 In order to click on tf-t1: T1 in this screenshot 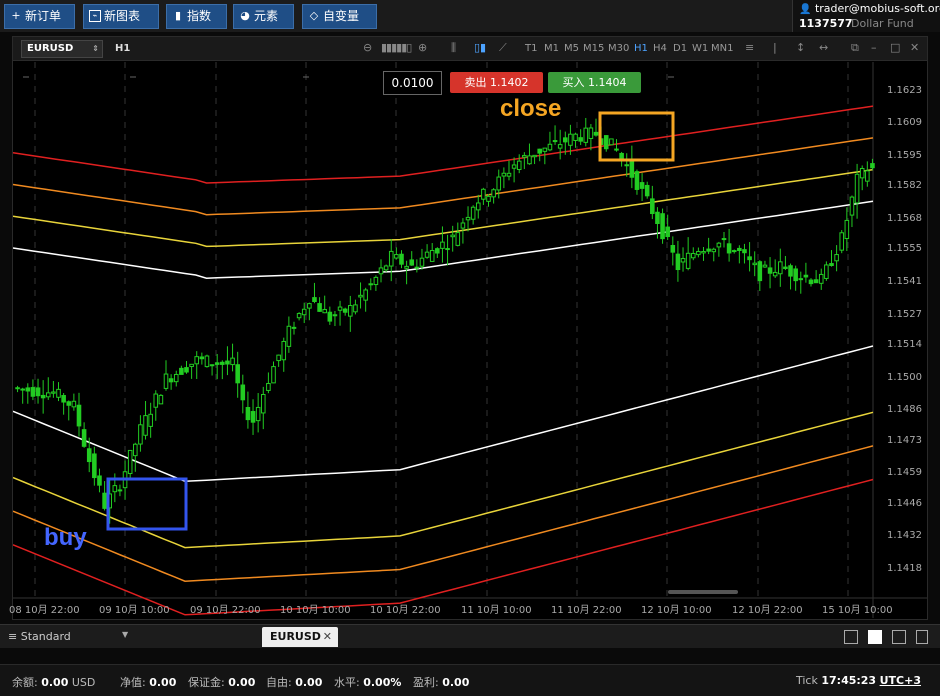, I will do `click(531, 48)`.